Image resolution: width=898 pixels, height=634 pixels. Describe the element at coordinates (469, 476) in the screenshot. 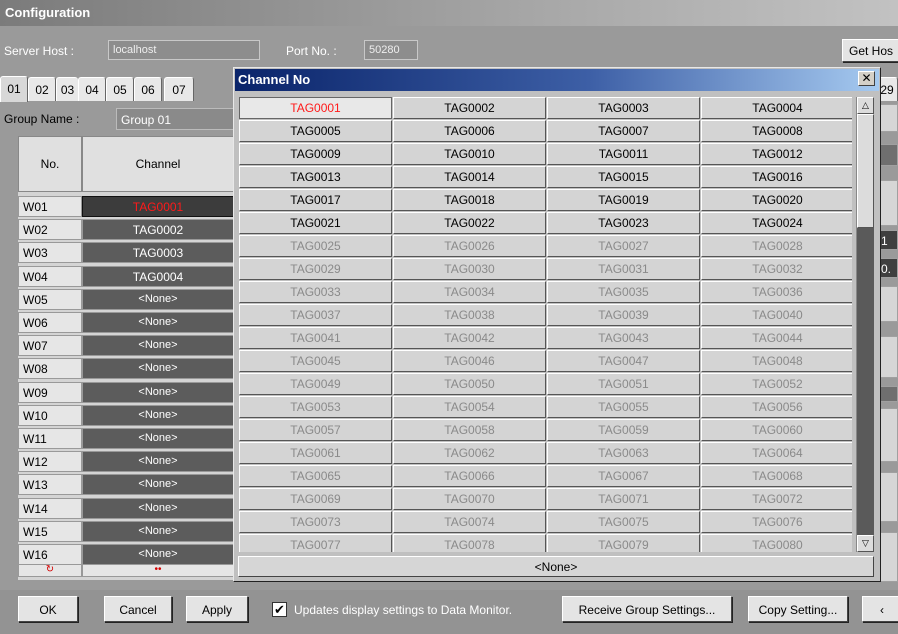

I see `tag-cell: TAG0066` at that location.